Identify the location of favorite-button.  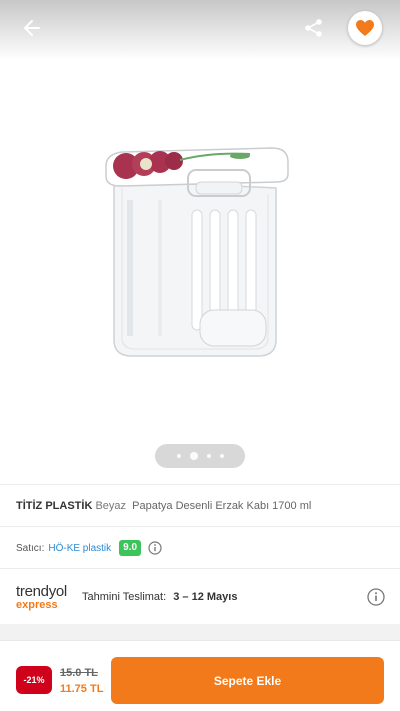
(365, 28).